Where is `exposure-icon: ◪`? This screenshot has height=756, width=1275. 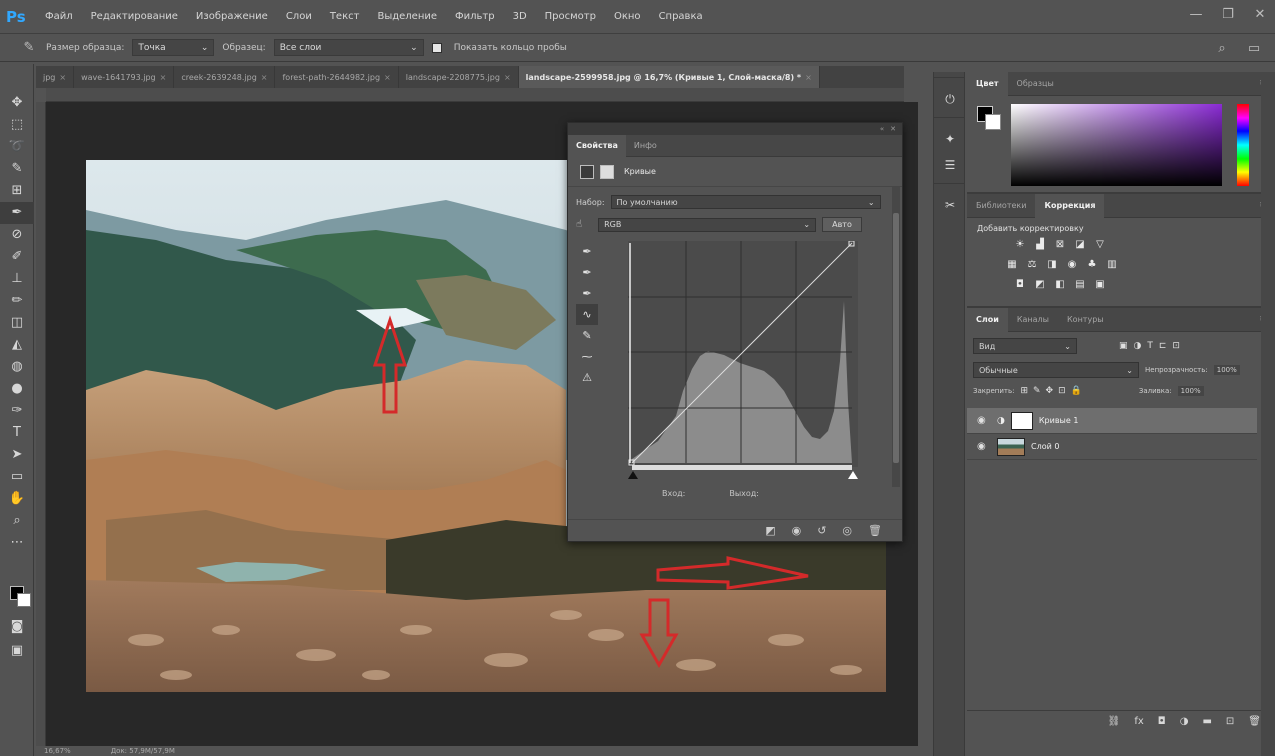 exposure-icon: ◪ is located at coordinates (1080, 244).